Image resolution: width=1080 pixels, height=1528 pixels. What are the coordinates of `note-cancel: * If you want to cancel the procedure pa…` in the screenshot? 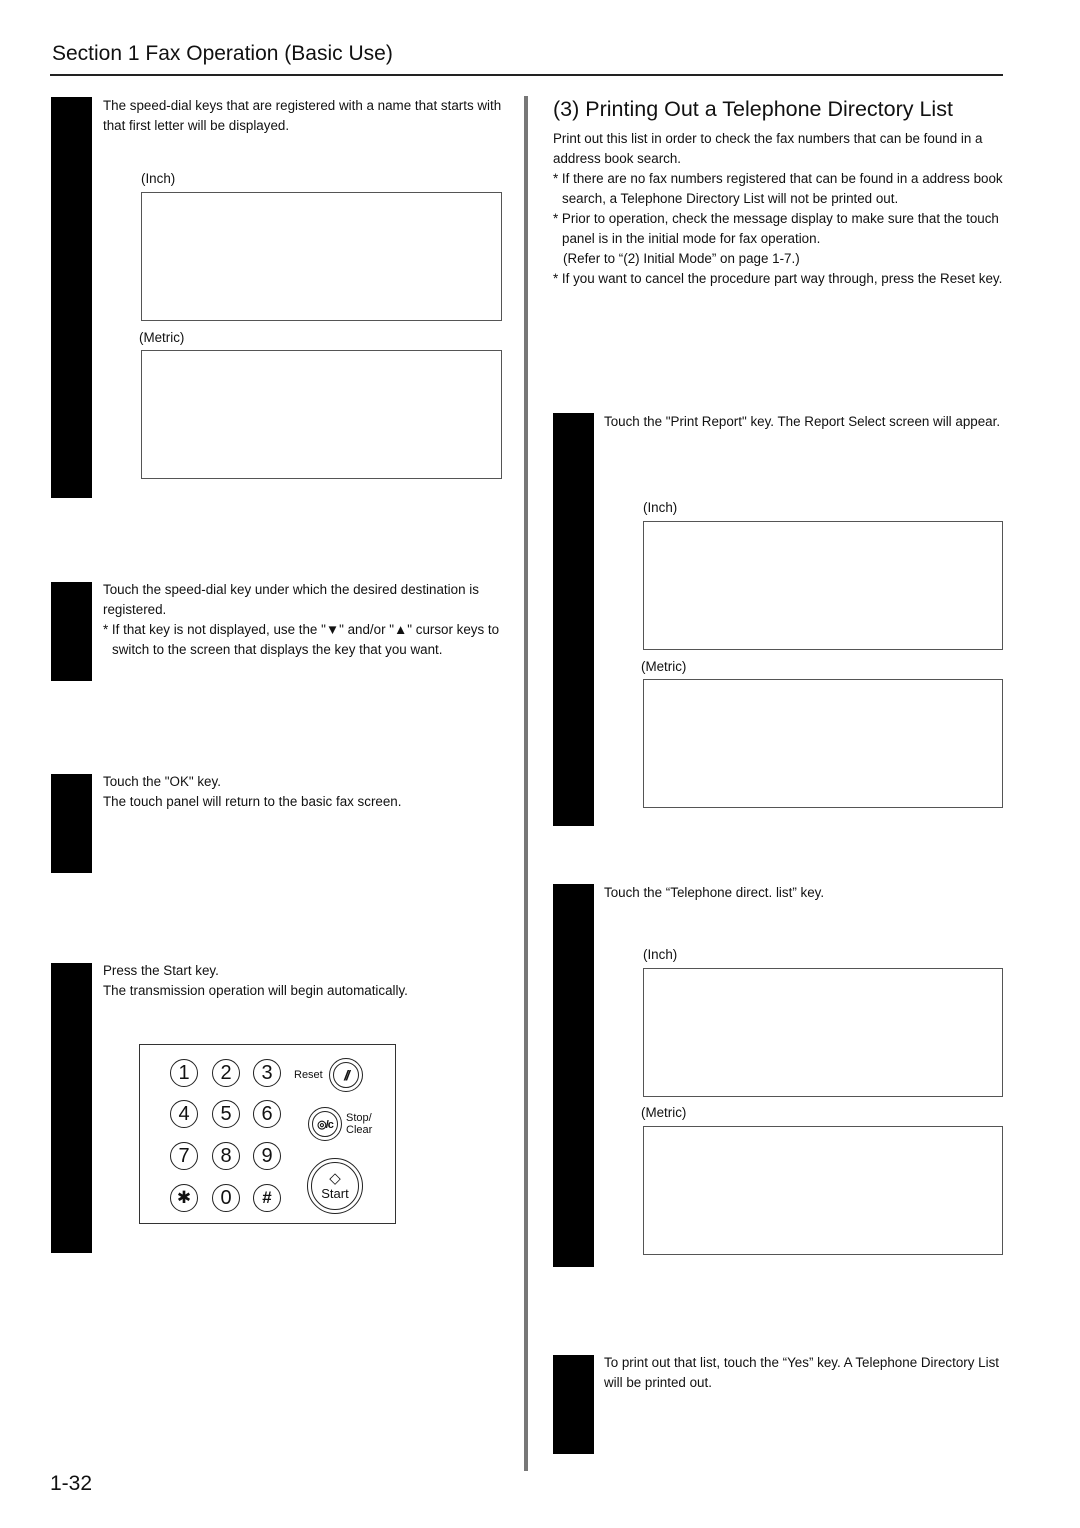 It's located at (778, 278).